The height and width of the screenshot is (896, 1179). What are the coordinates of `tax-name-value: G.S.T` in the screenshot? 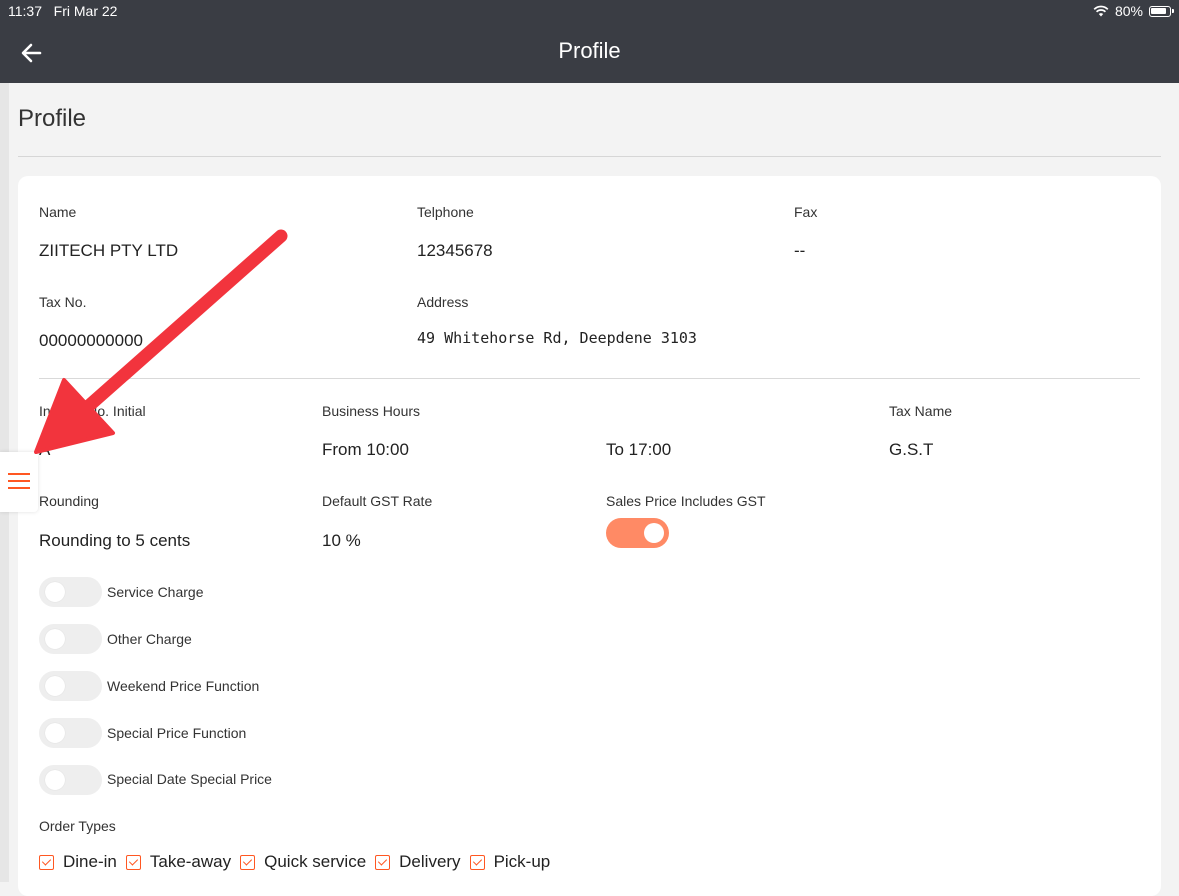 It's located at (911, 449).